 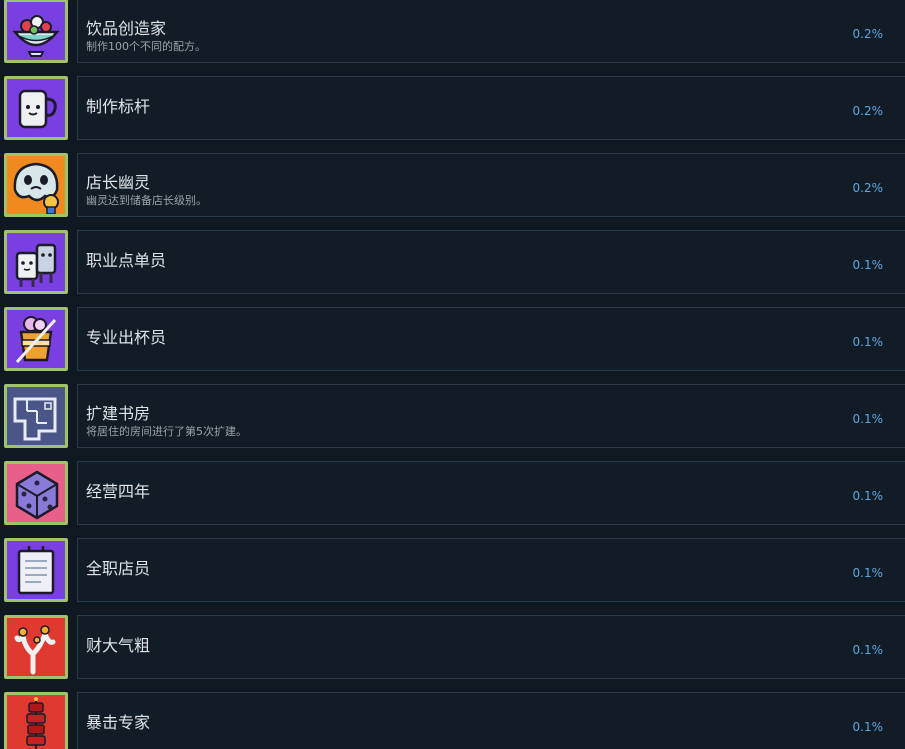 I want to click on achievement-title: 暴击专家, so click(x=118, y=722).